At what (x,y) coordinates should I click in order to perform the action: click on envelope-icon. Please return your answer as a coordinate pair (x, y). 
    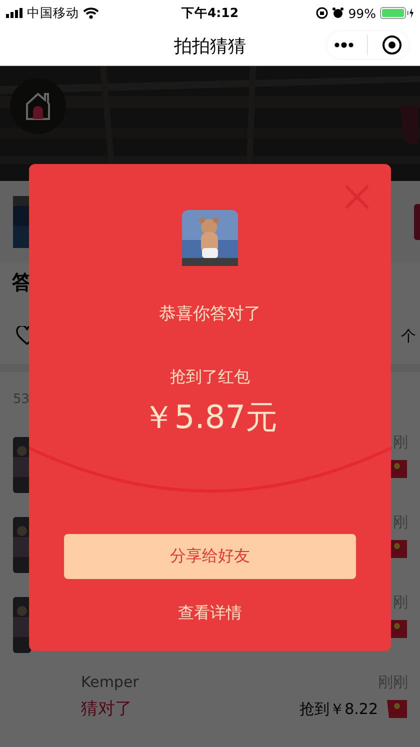
    Looking at the image, I should click on (397, 709).